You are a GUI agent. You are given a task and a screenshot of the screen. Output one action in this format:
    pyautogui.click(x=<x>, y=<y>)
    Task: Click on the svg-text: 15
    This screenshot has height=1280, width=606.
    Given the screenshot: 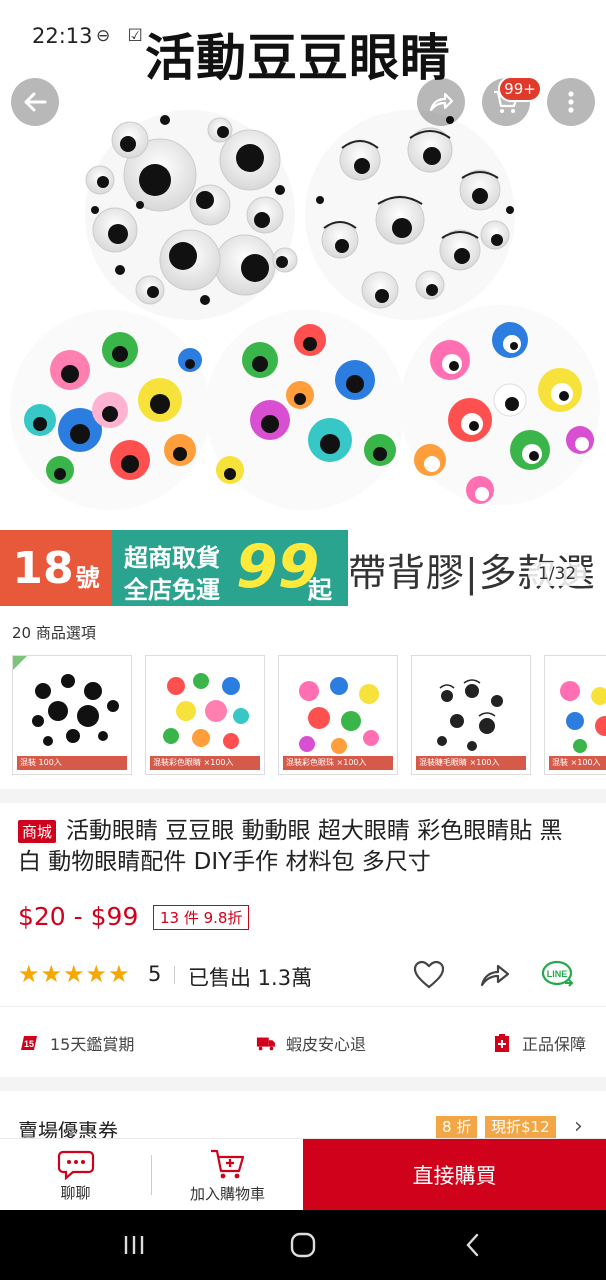 What is the action you would take?
    pyautogui.click(x=29, y=1044)
    